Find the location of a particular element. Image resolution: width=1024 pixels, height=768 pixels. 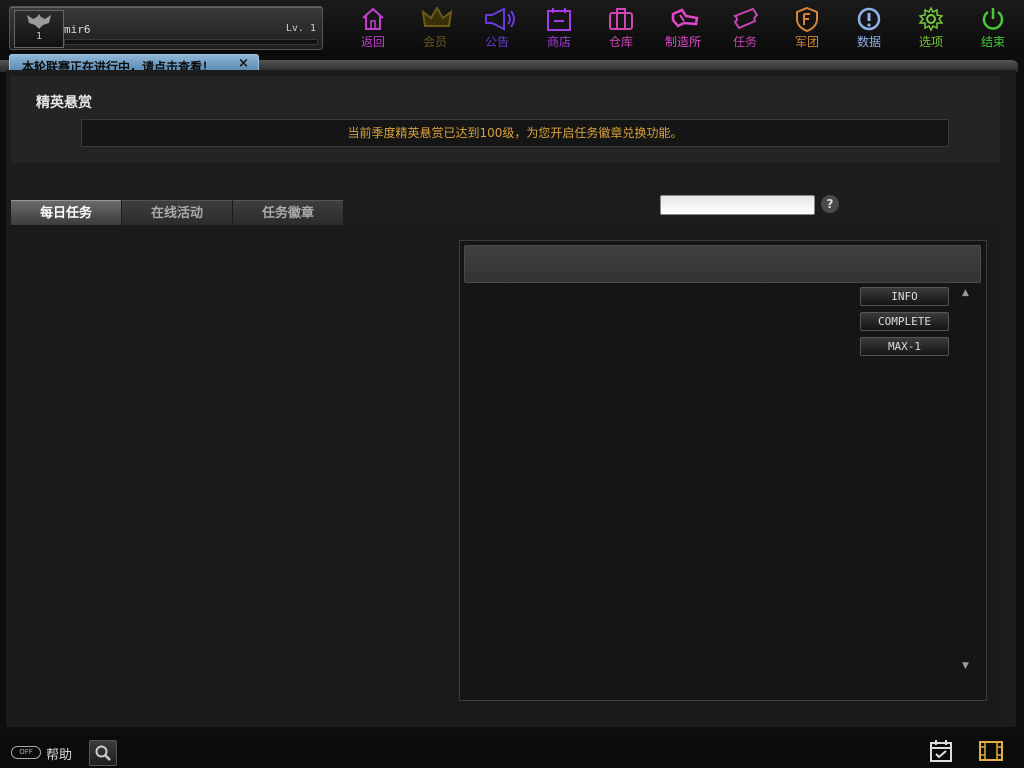

shield-icon is located at coordinates (807, 19).